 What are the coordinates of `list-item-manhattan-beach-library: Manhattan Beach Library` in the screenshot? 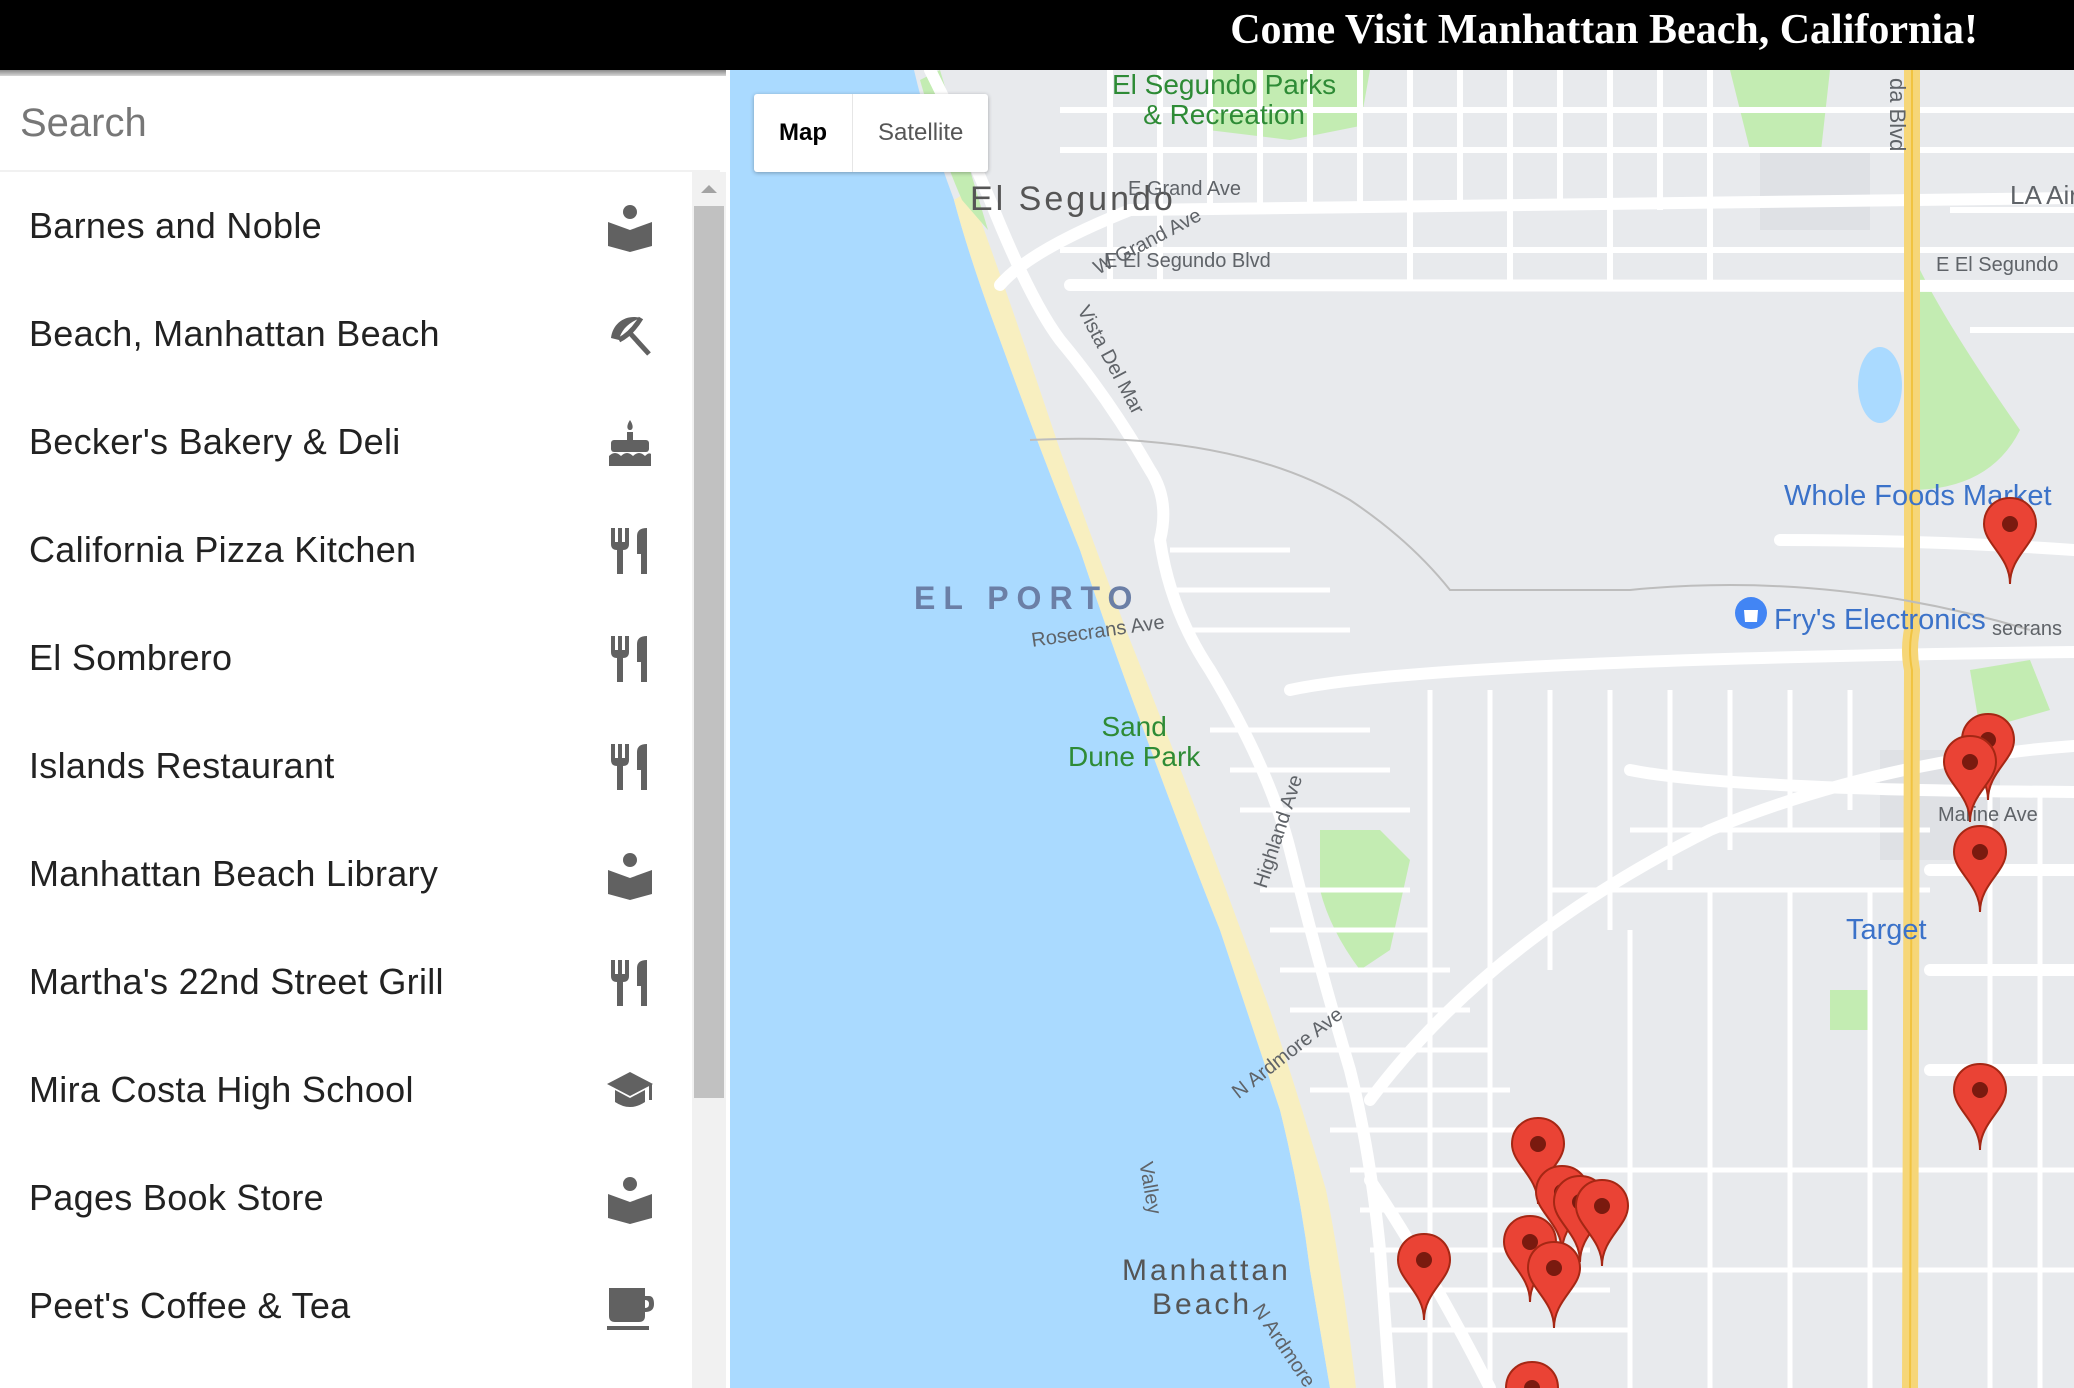 It's located at (346, 874).